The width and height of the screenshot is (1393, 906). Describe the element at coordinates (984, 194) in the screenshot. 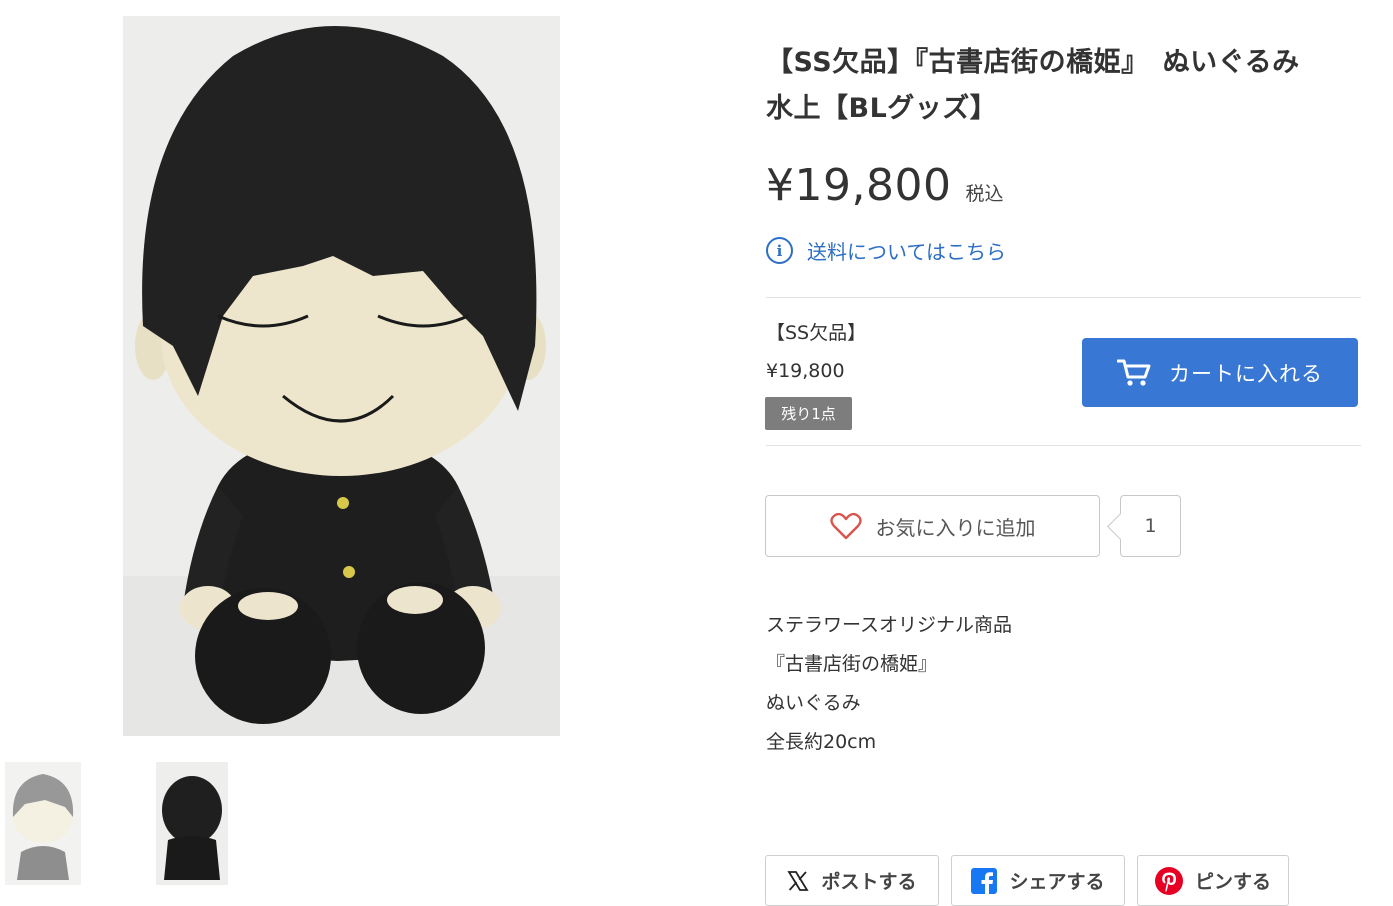

I see `tax-label: 税込` at that location.